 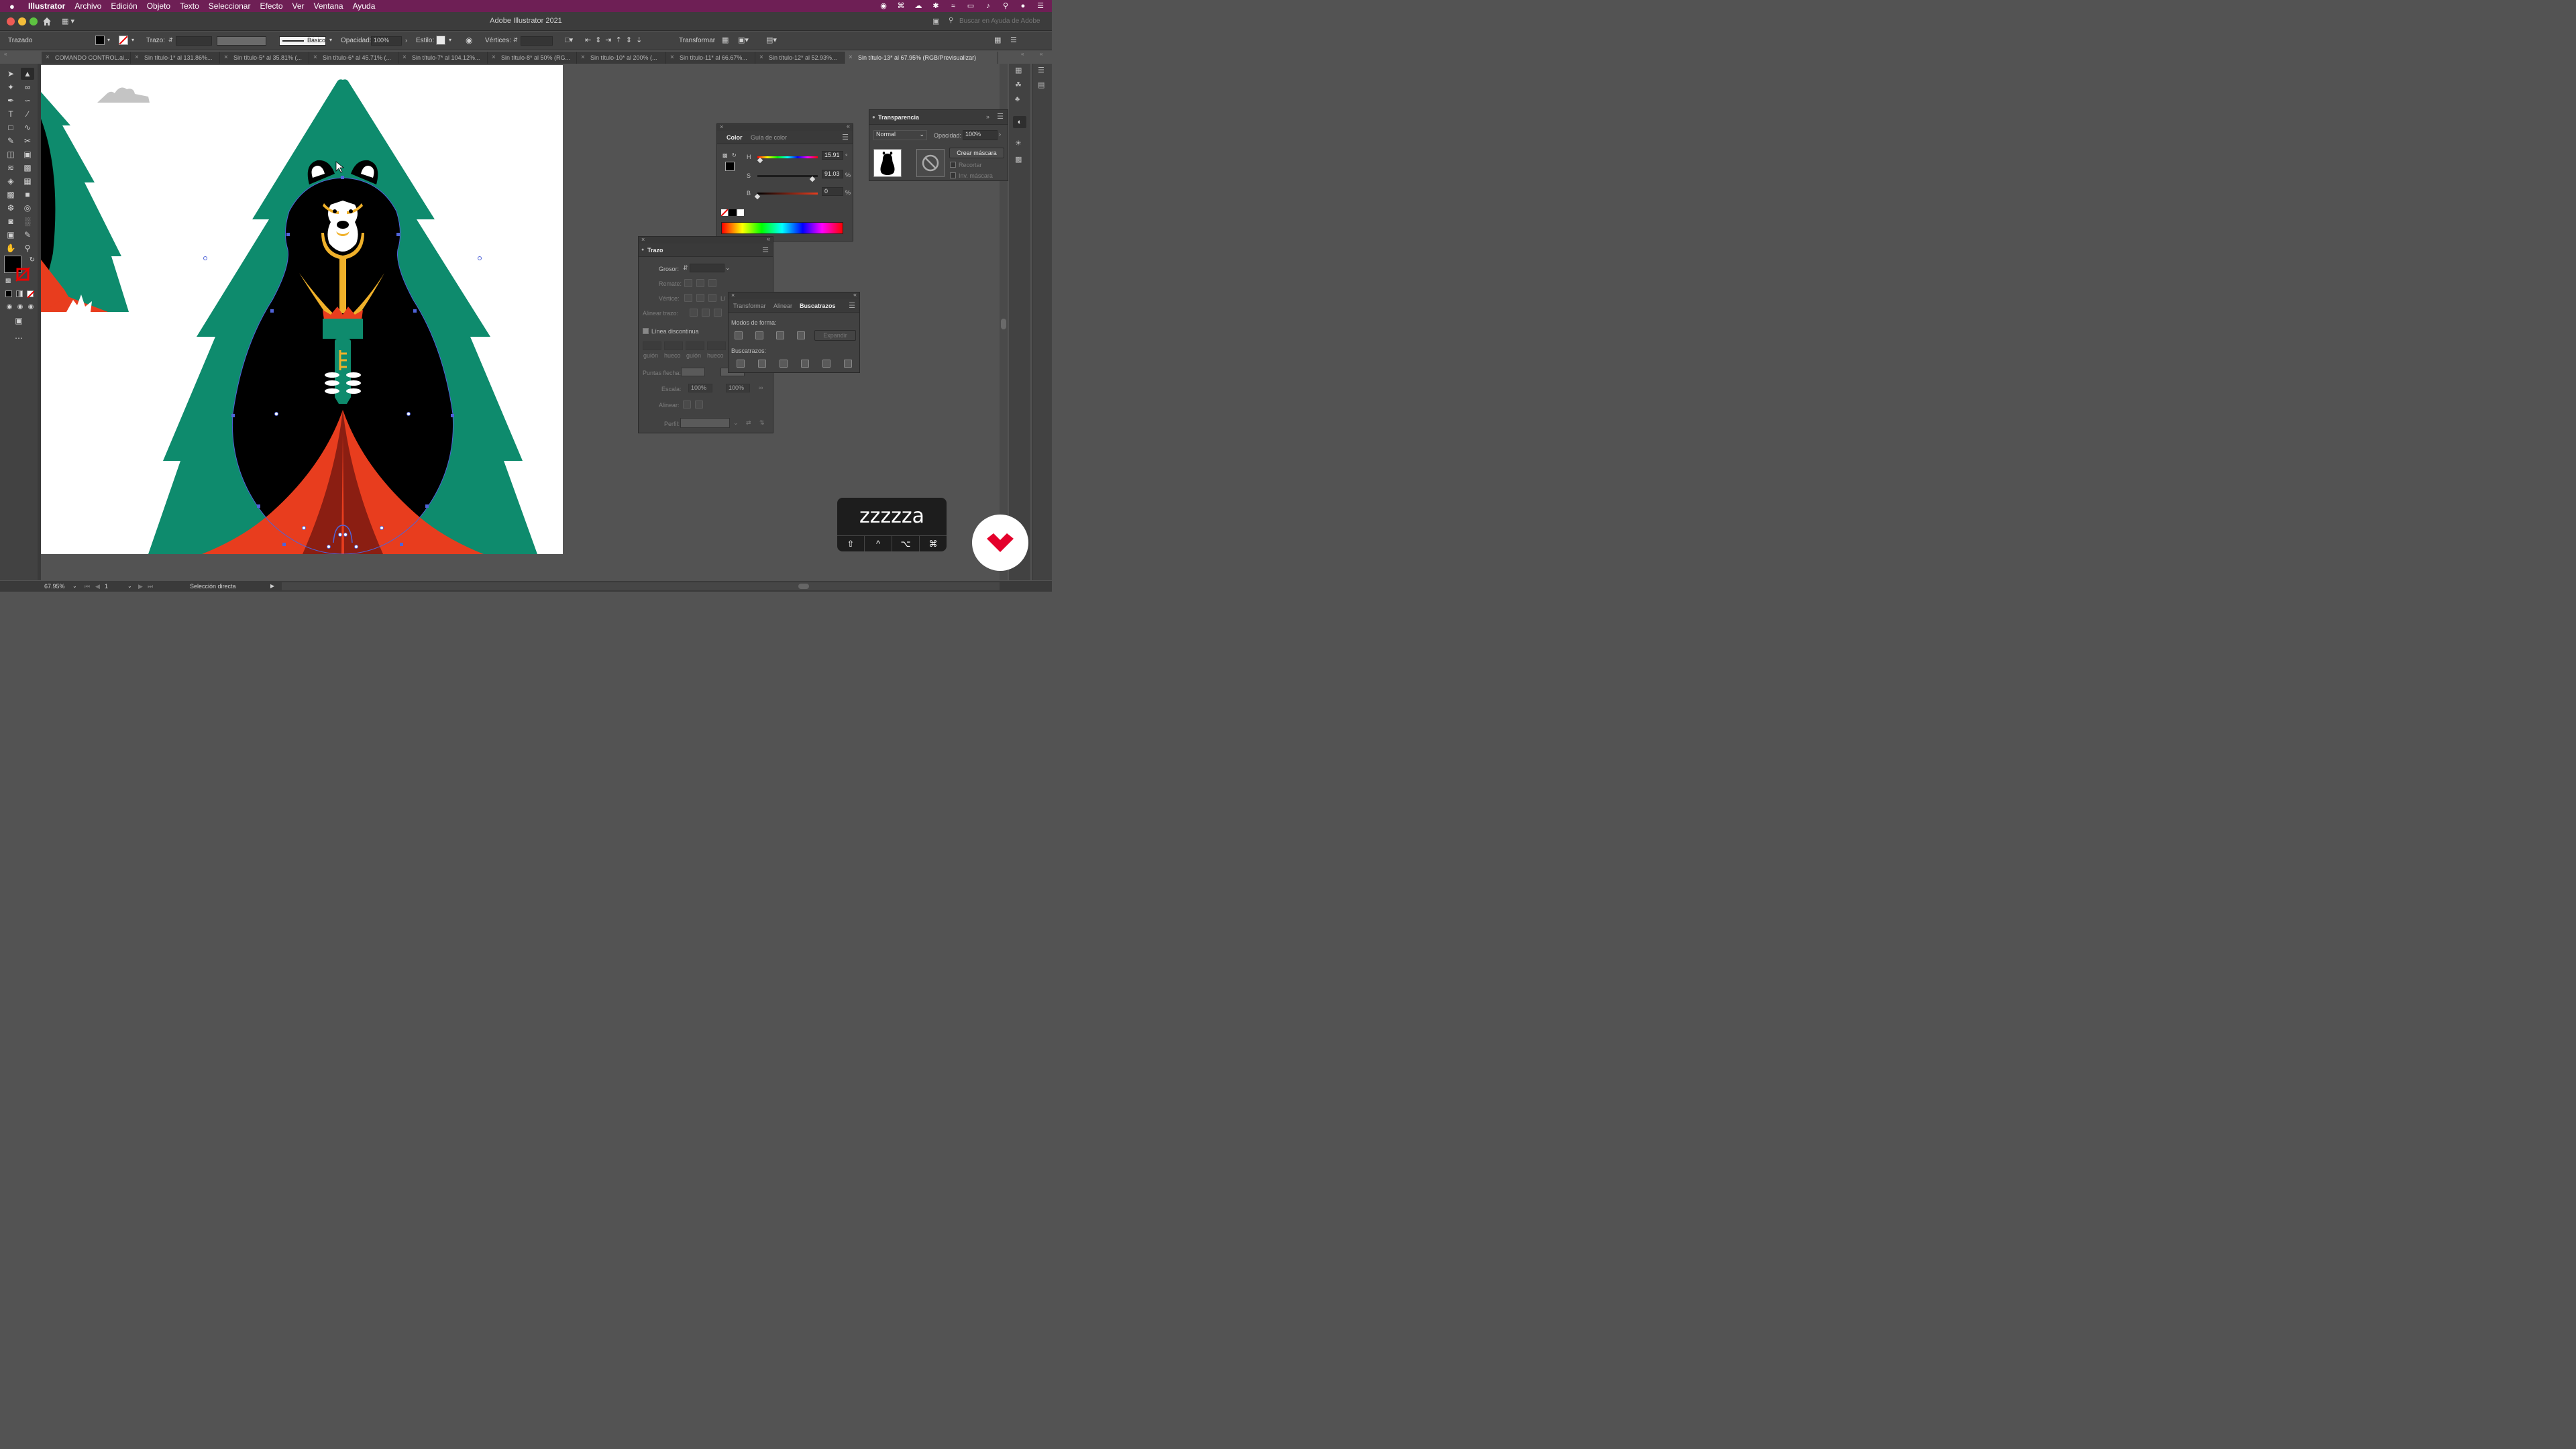 I want to click on menu-ventana: Ventana, so click(x=328, y=6).